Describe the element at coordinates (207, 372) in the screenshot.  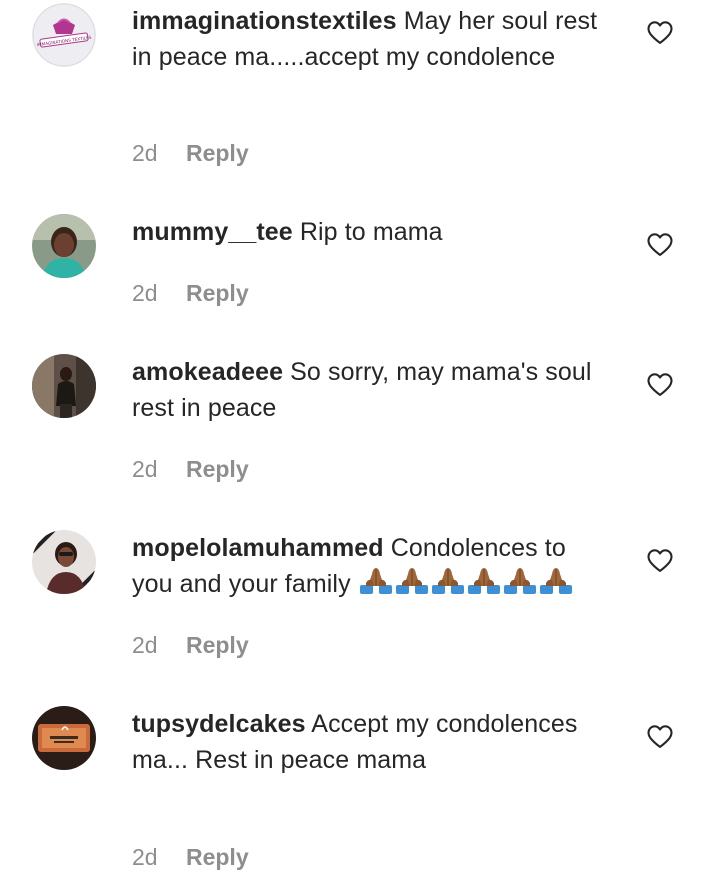
I see `comment-username: amokeadeee` at that location.